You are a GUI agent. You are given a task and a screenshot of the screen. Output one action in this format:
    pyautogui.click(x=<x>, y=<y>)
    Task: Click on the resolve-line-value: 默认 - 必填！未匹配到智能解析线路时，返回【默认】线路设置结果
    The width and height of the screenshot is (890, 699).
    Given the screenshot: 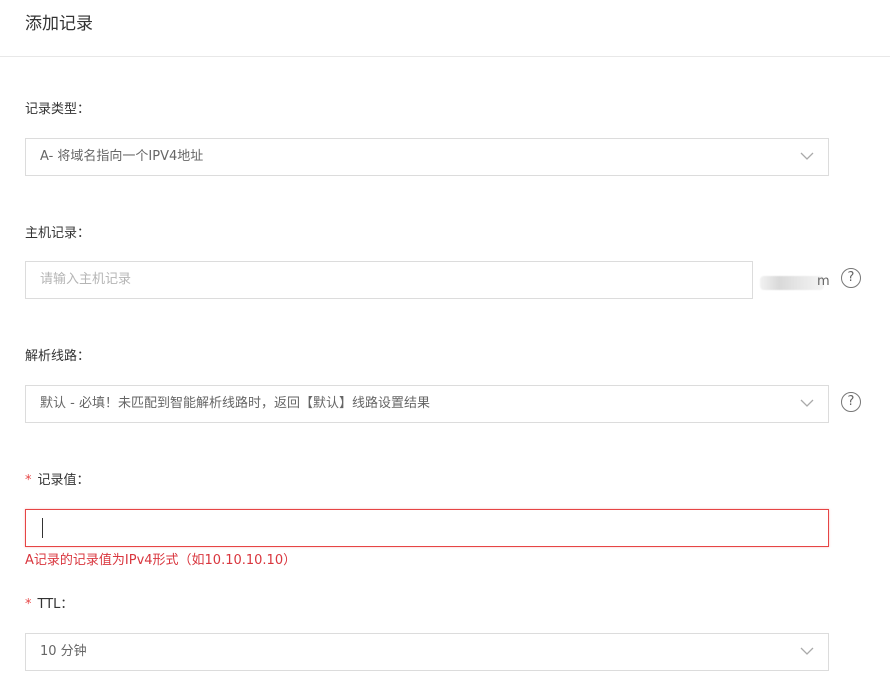 What is the action you would take?
    pyautogui.click(x=235, y=403)
    